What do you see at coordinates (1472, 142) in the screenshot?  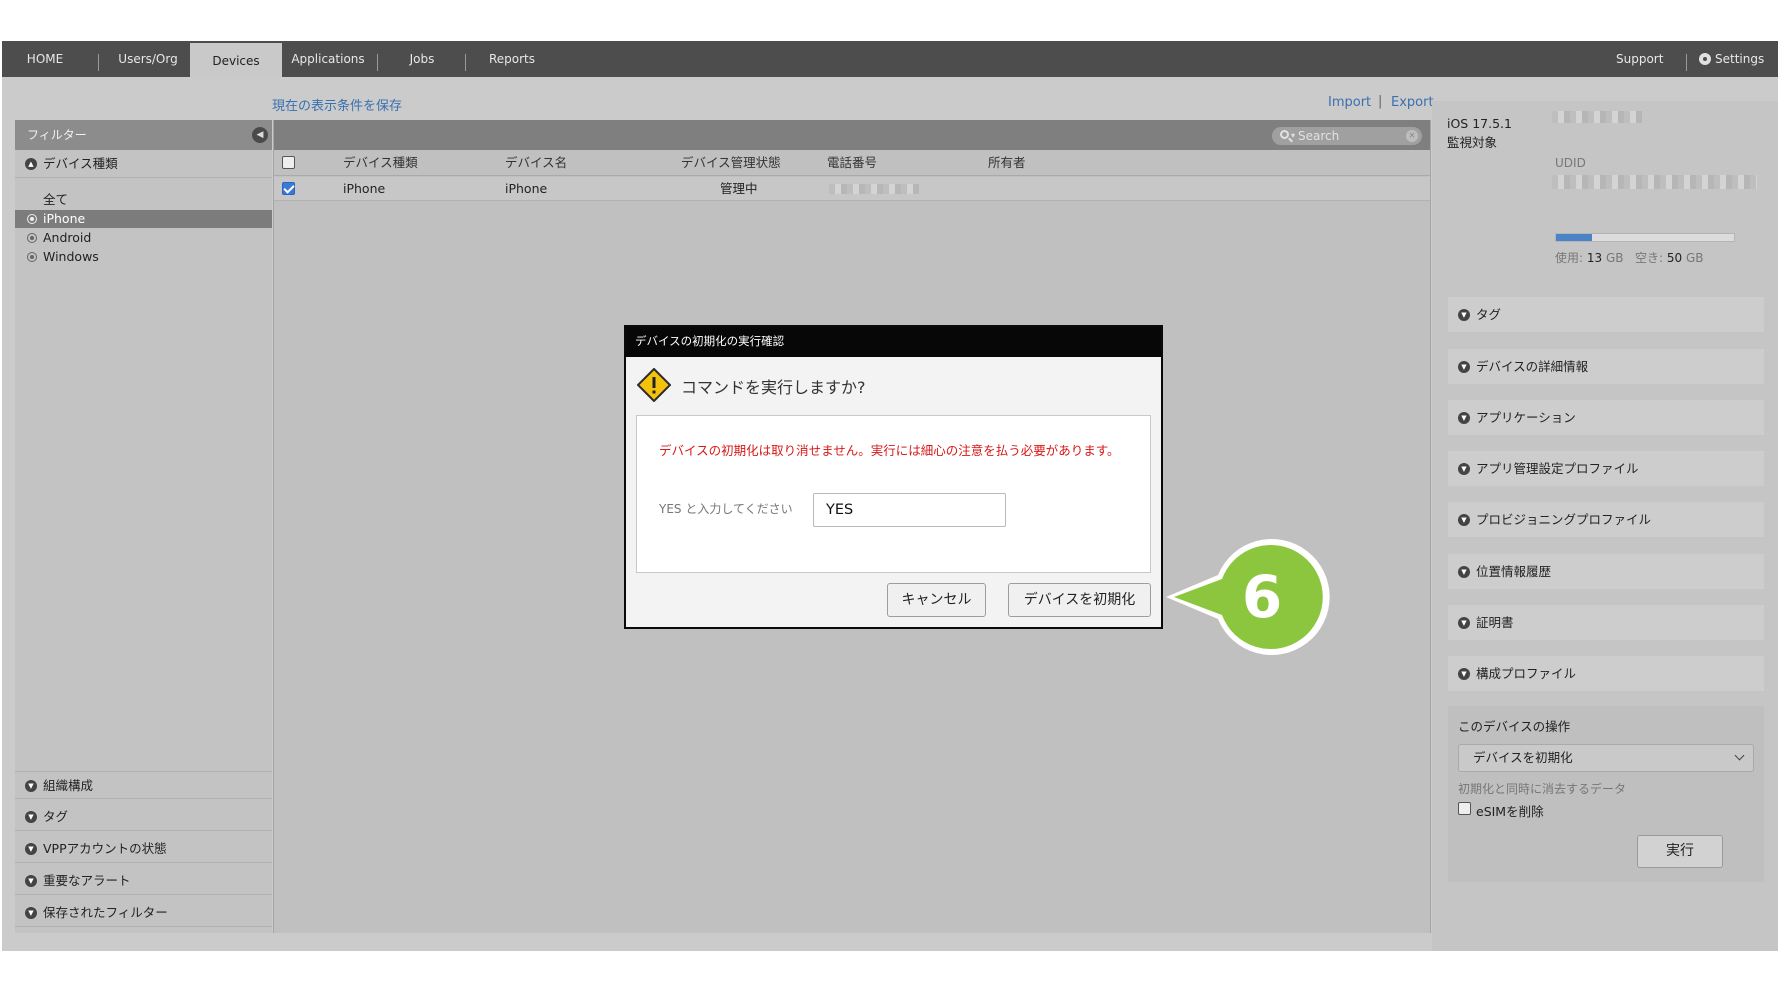 I see `supervised-label: 監視対象` at bounding box center [1472, 142].